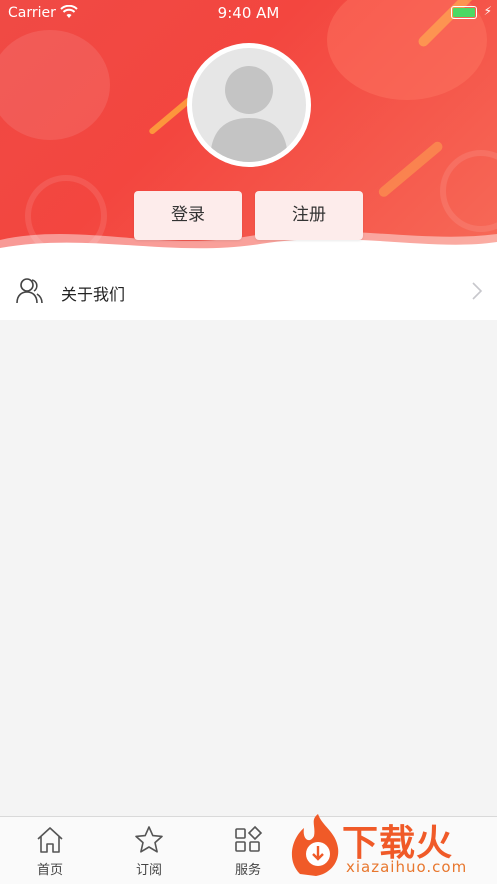 The image size is (497, 884). Describe the element at coordinates (247, 870) in the screenshot. I see `tab-services-label: 服务` at that location.